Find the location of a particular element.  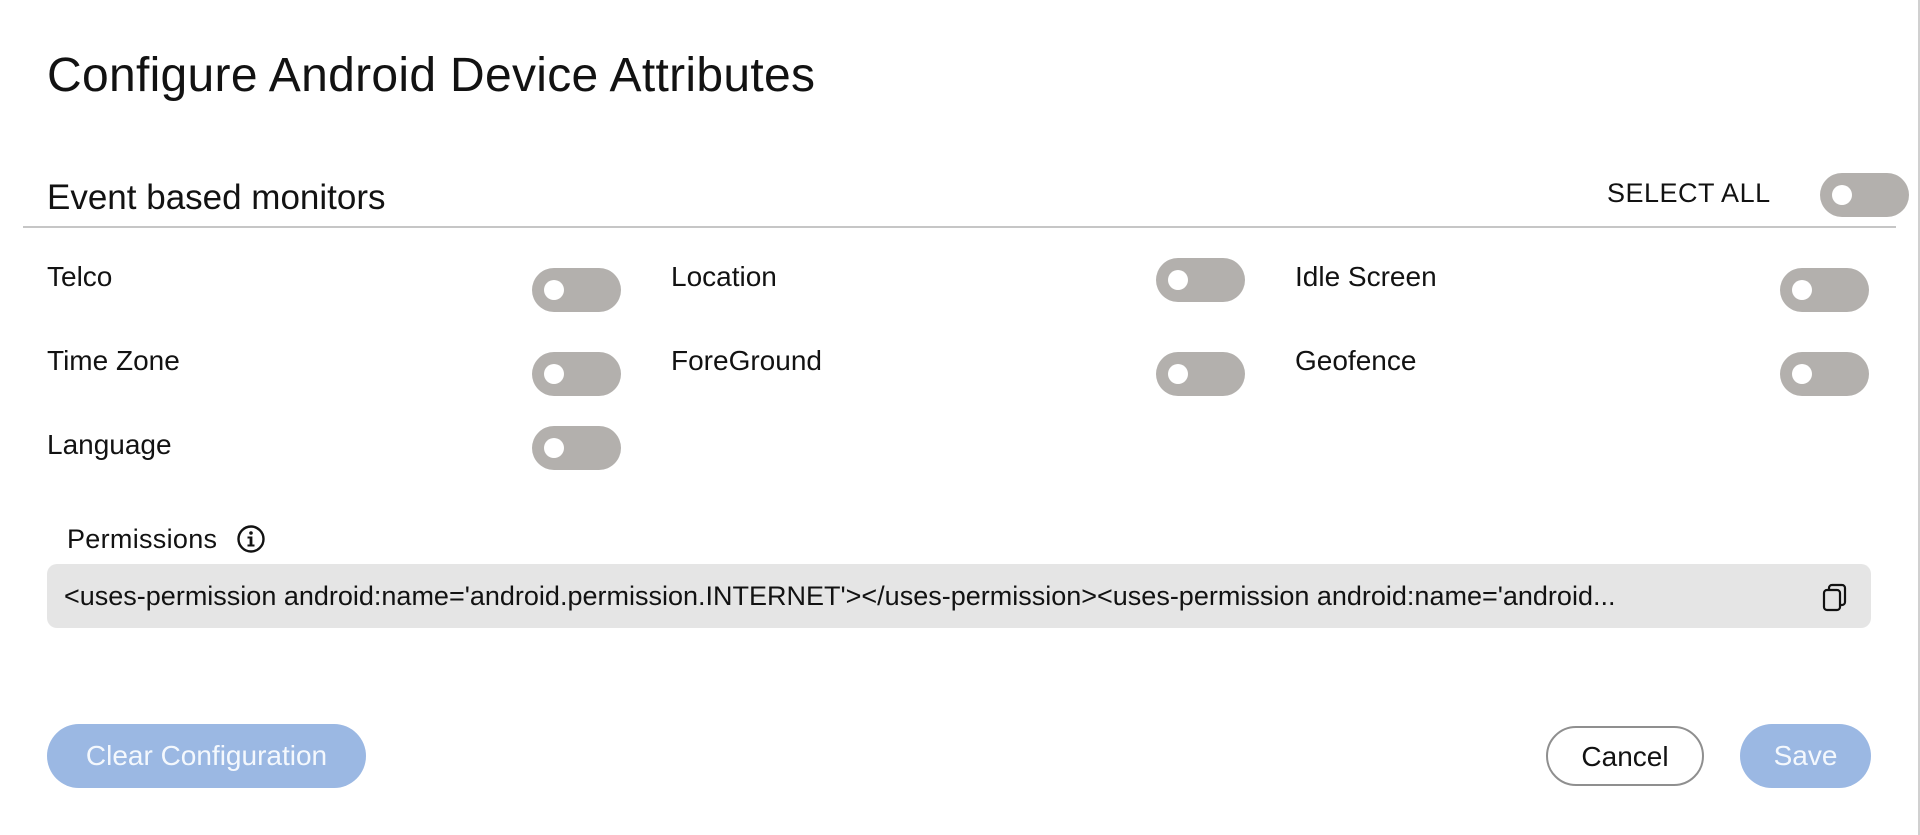

save-button: Save is located at coordinates (1805, 756).